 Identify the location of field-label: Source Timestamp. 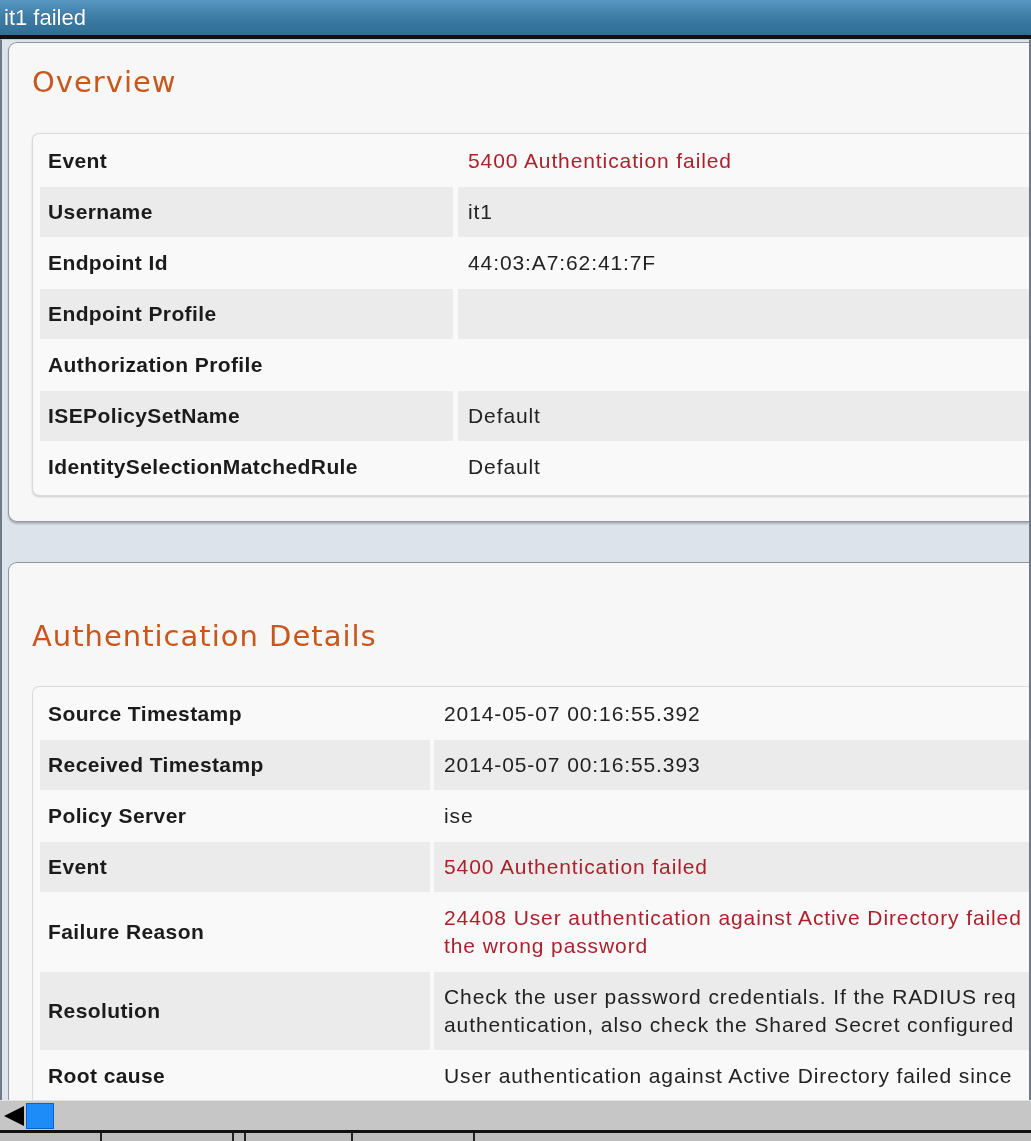
(145, 714).